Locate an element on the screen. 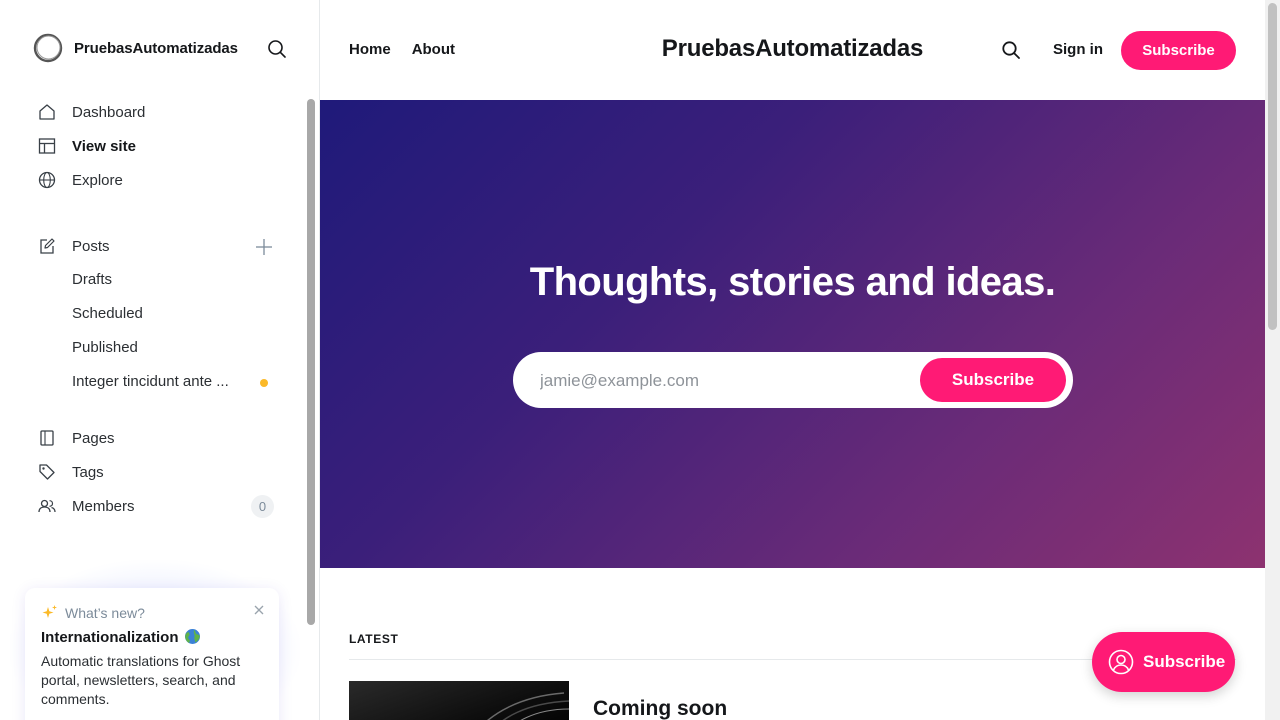  site-nav-about: About is located at coordinates (433, 49).